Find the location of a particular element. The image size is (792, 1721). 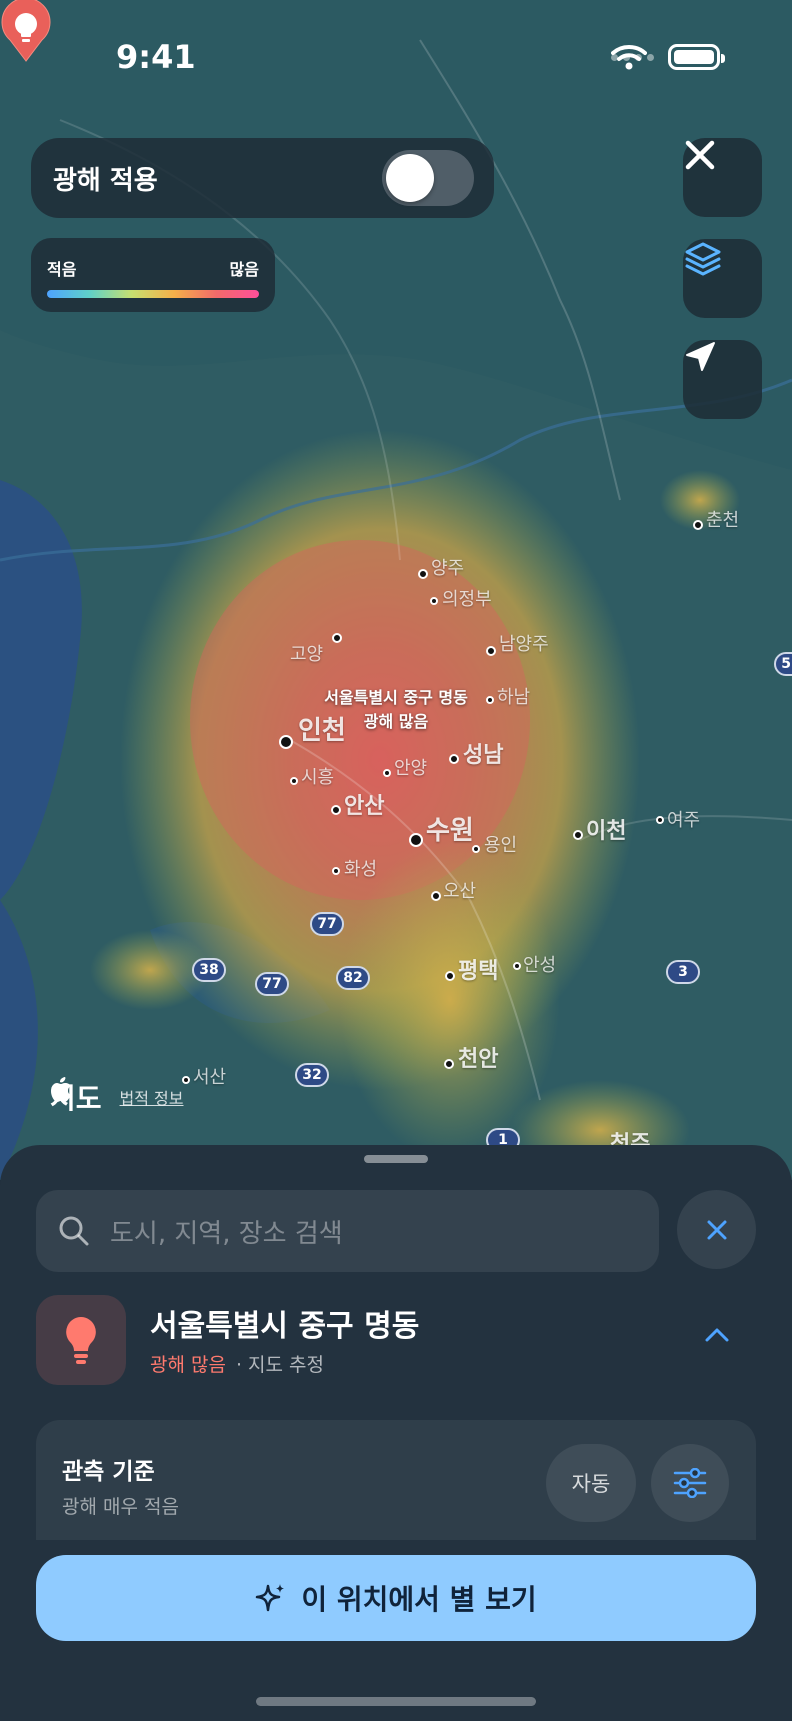

search-input: 도시, 지역, 장소 검색 is located at coordinates (347, 1231).